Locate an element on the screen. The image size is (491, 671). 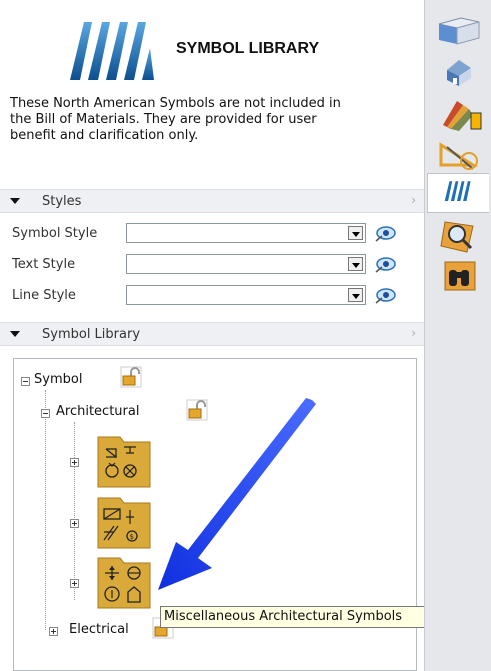
unlocked-lock-icon is located at coordinates (131, 377).